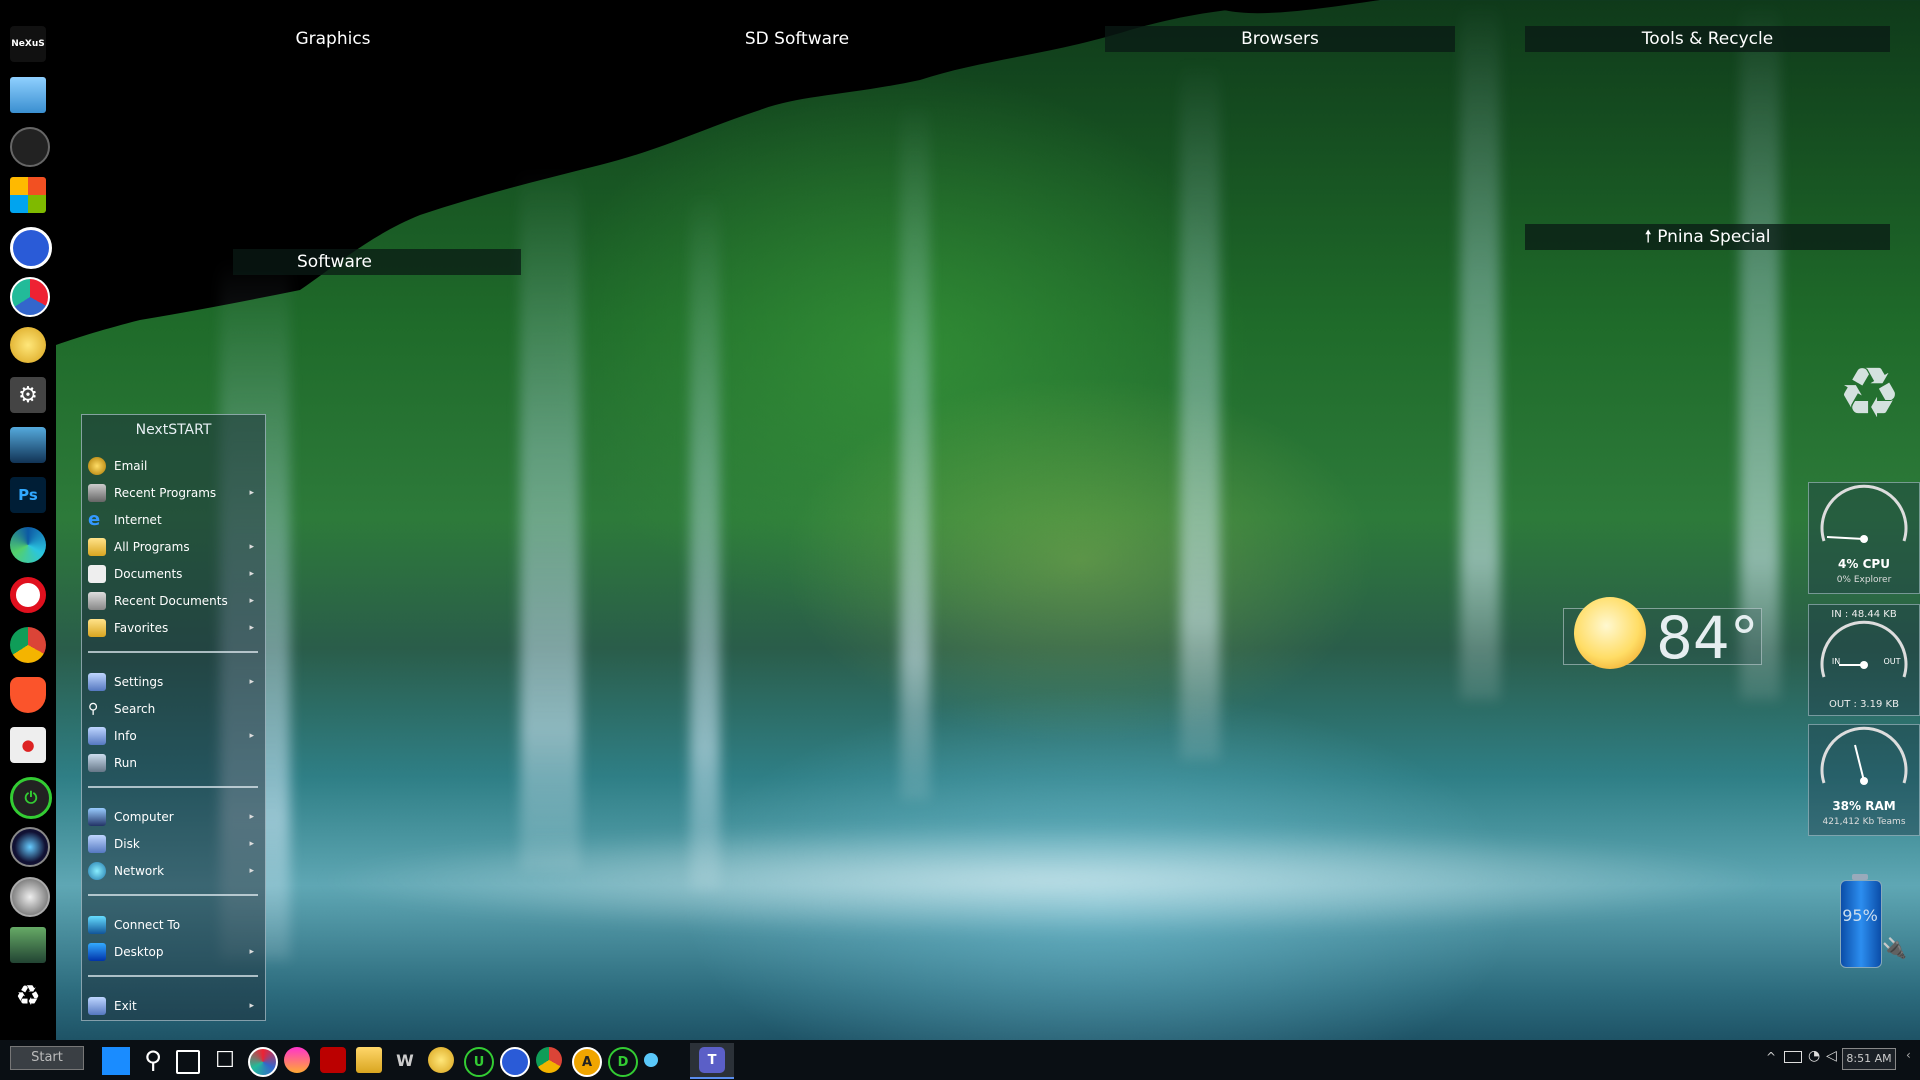  I want to click on info-icon, so click(97, 736).